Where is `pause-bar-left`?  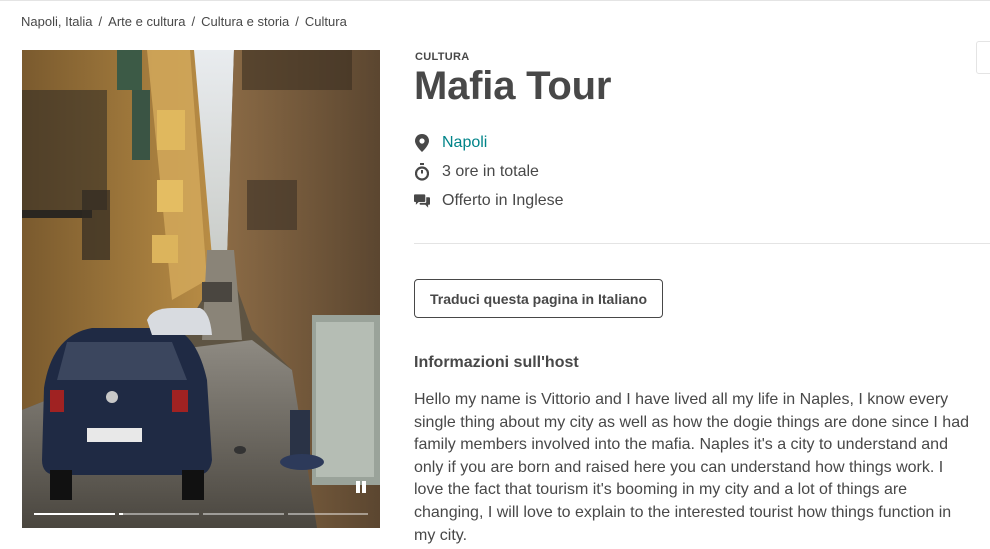 pause-bar-left is located at coordinates (358, 487).